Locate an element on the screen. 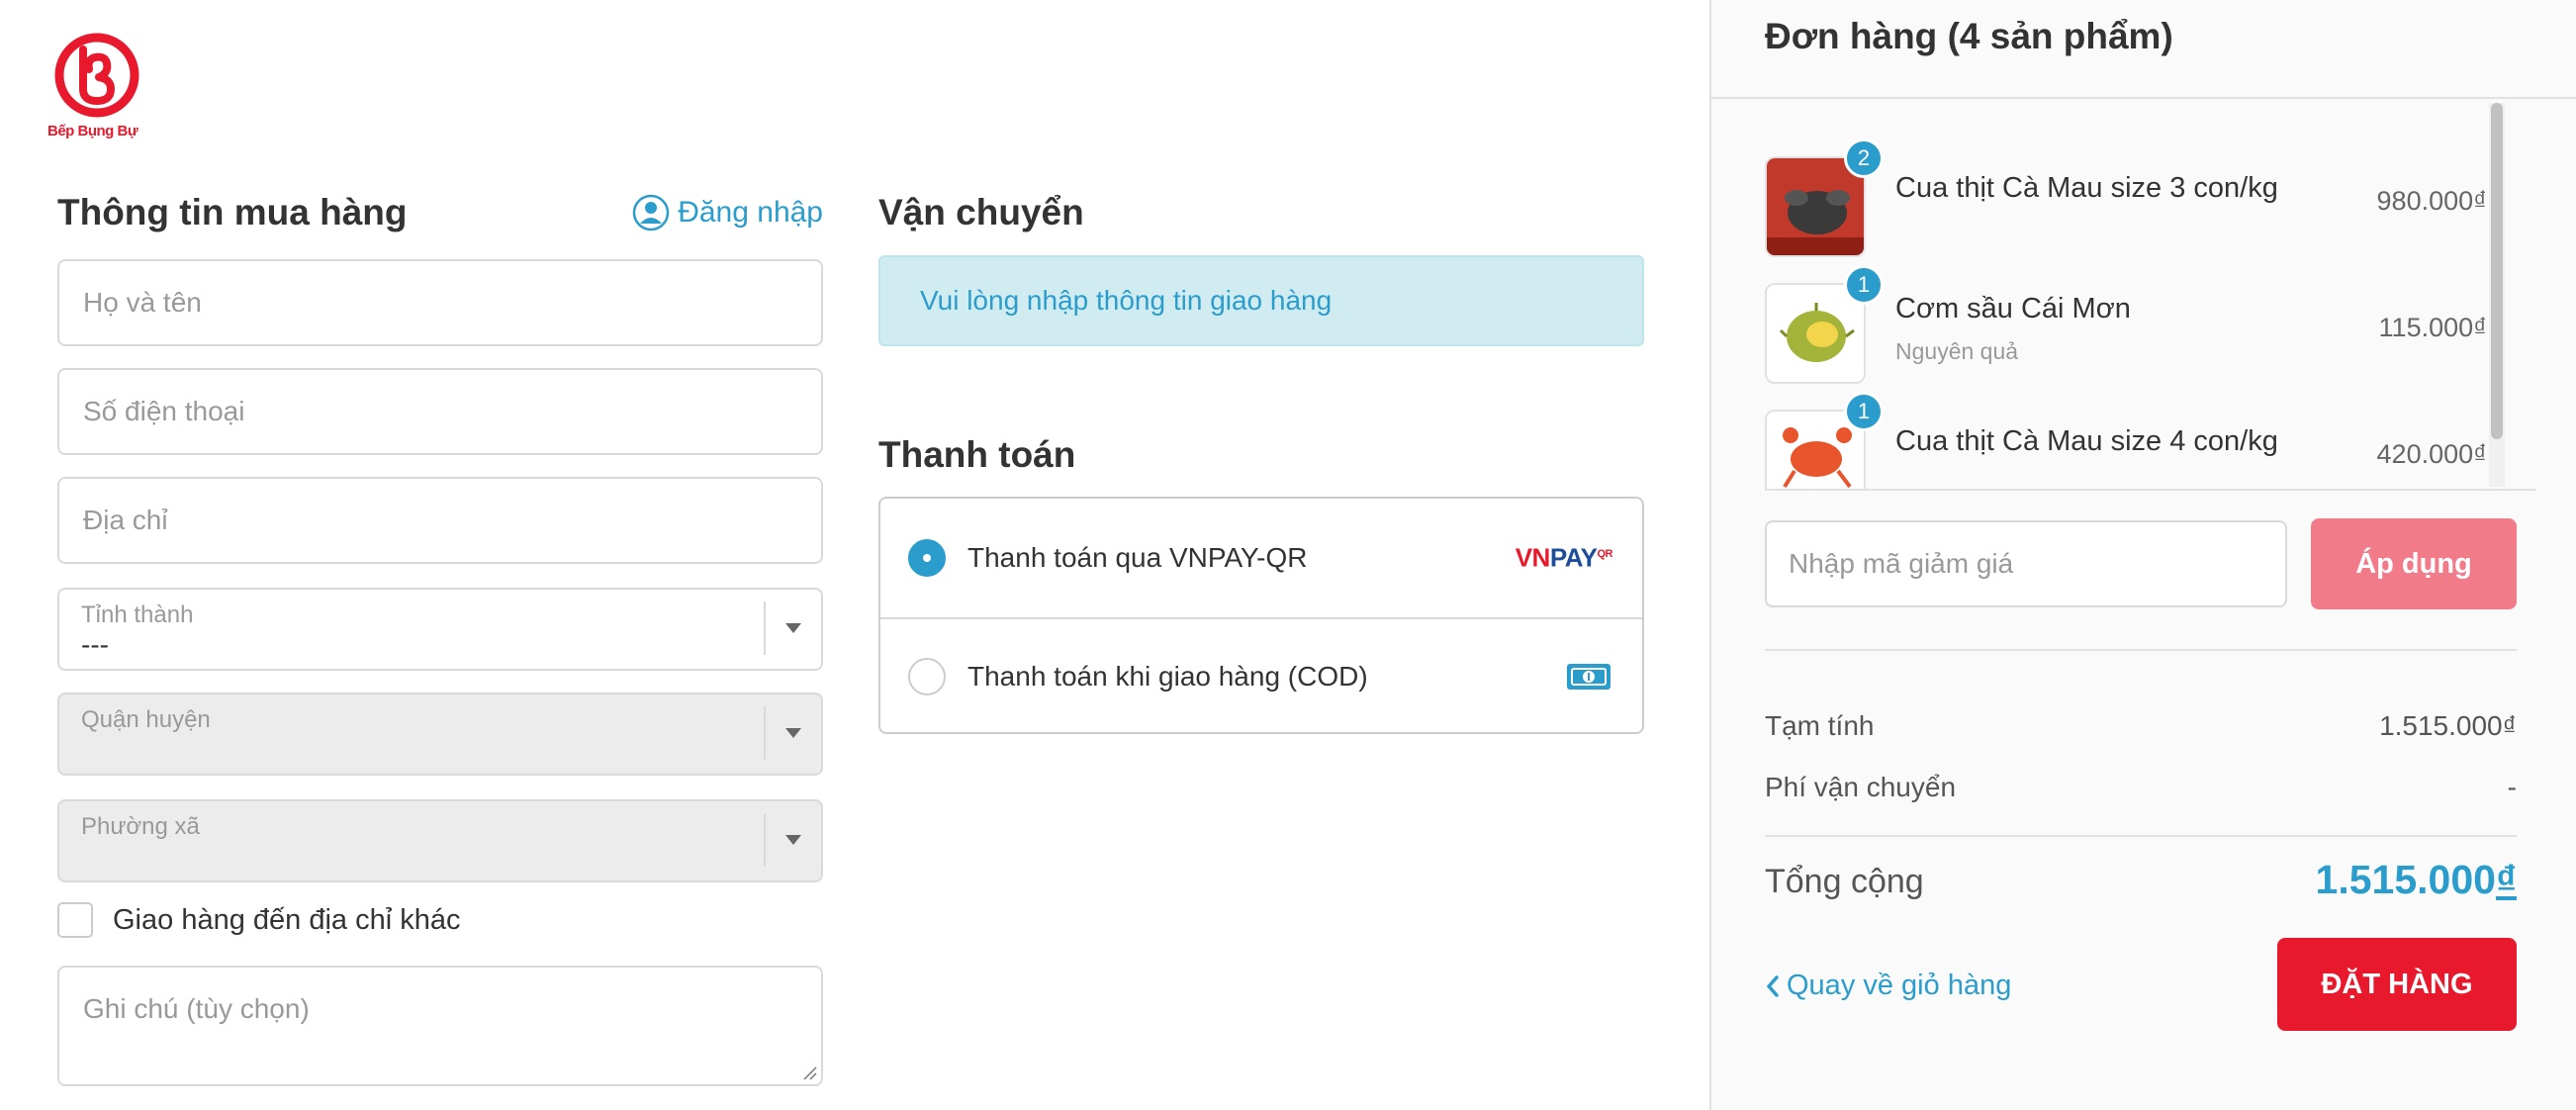  payment-option-cod: Thanh toán khi giao hàng (COD) is located at coordinates (1261, 674).